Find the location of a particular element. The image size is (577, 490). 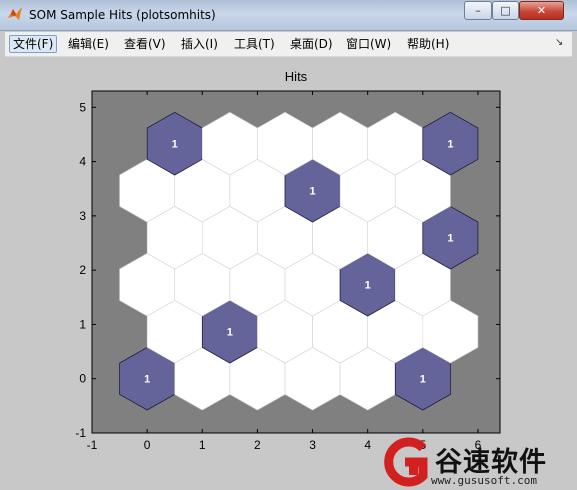

close-button: ✕ is located at coordinates (541, 10).